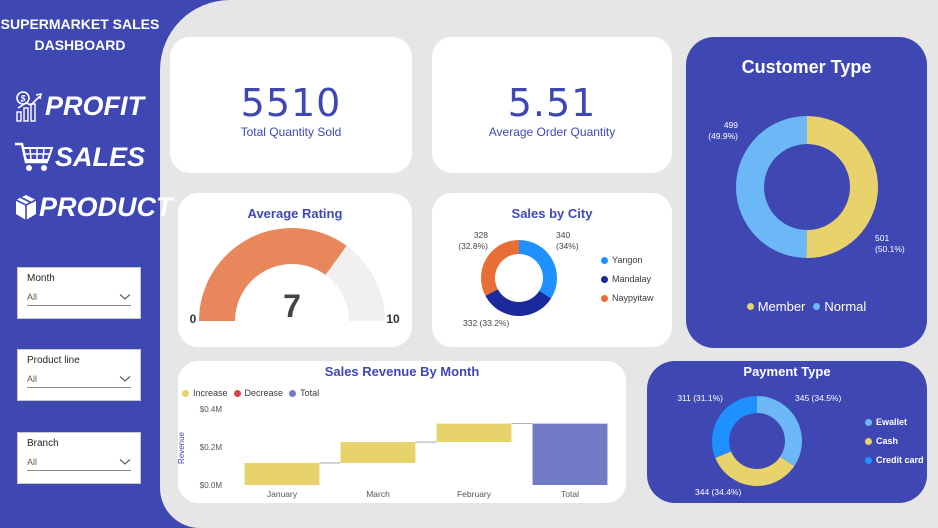  I want to click on branch-slicer-label: Branch, so click(43, 443).